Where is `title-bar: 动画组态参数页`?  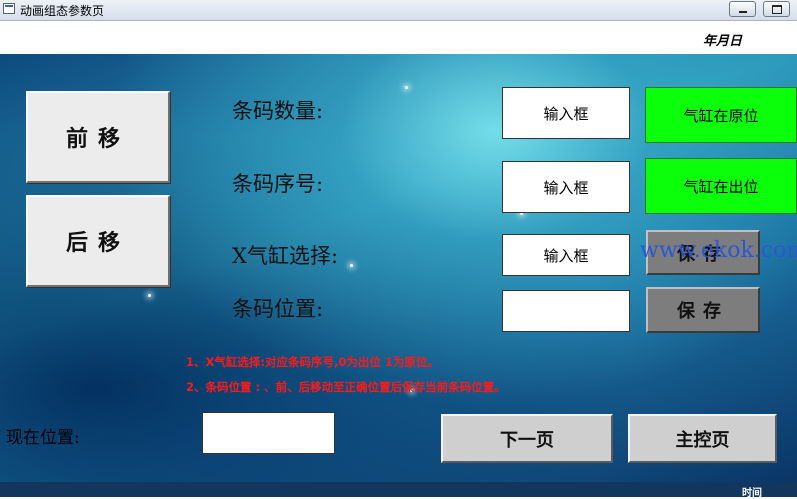
title-bar: 动画组态参数页 is located at coordinates (398, 10).